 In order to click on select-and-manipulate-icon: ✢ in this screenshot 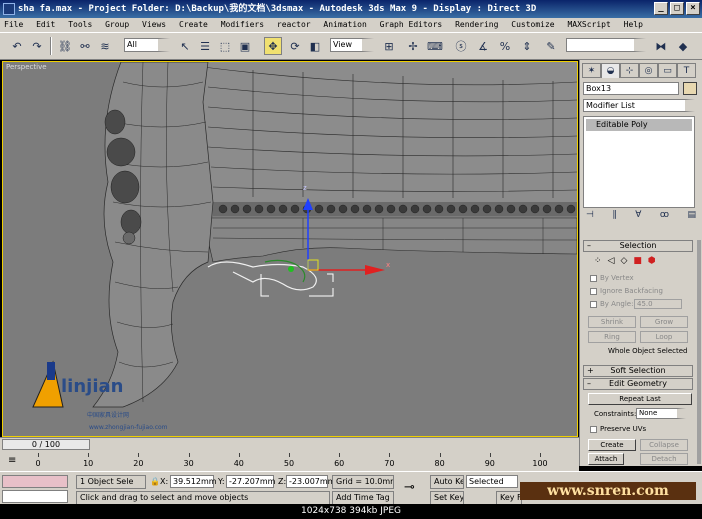, I will do `click(413, 46)`.